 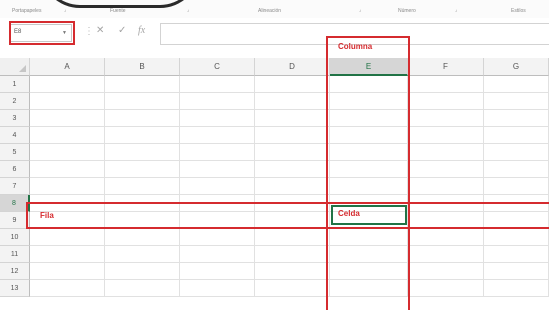 I want to click on cell-d7, so click(x=292, y=186).